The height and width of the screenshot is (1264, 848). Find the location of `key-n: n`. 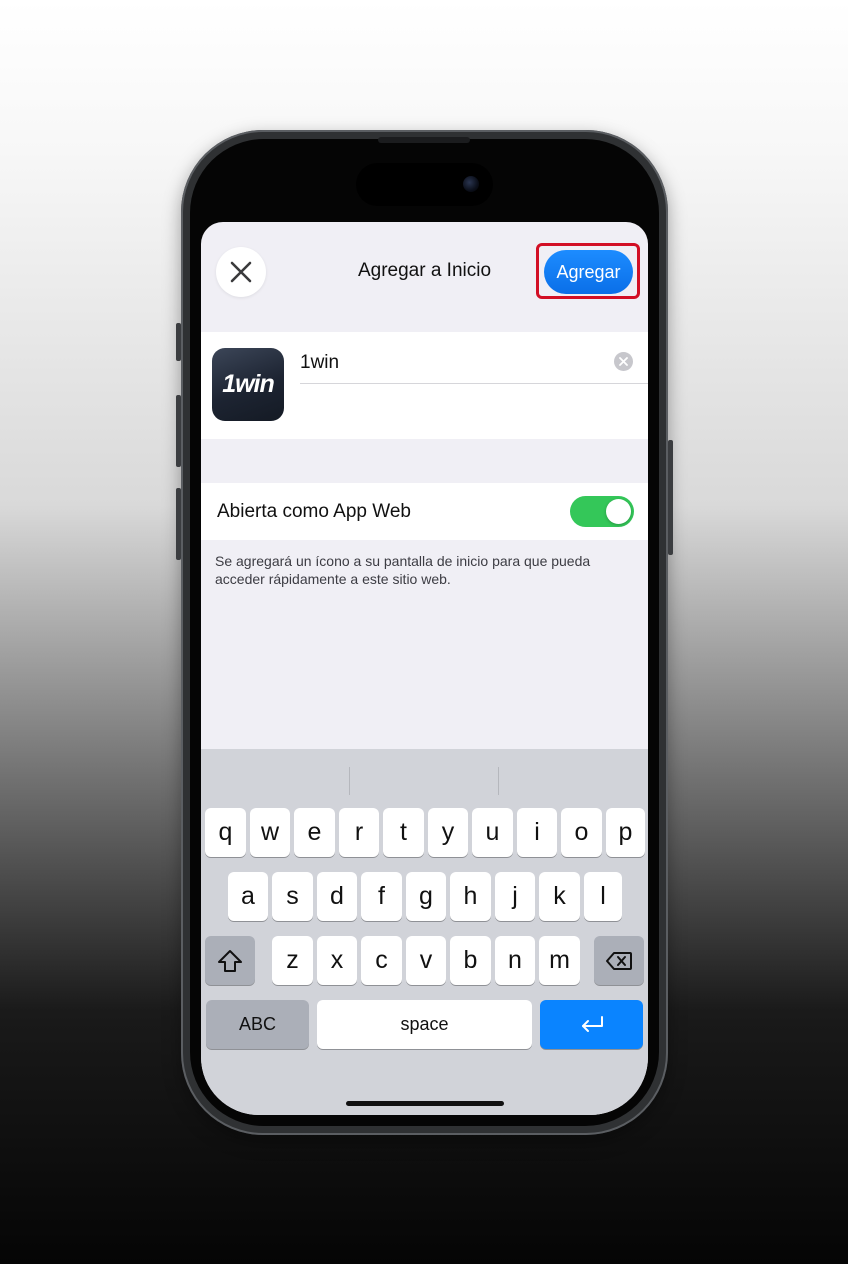

key-n: n is located at coordinates (515, 960).